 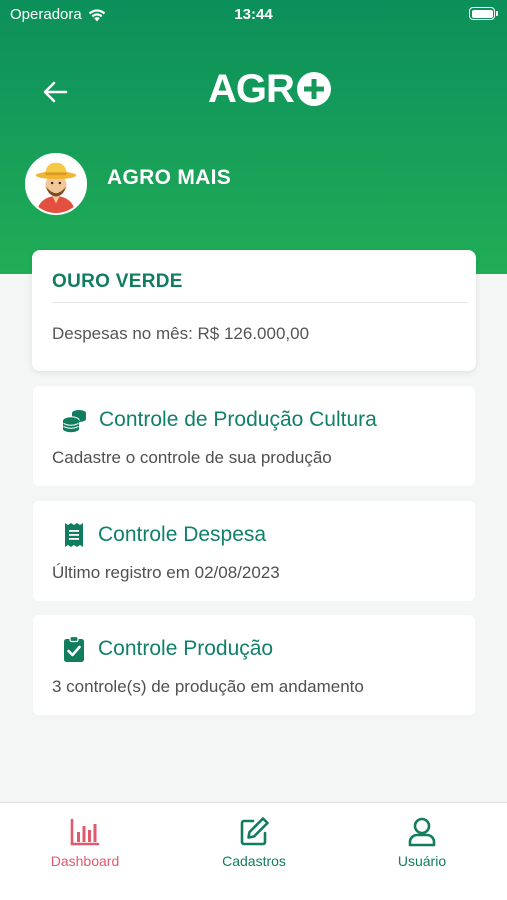 I want to click on summary-title: OURO VERDE, so click(x=117, y=281).